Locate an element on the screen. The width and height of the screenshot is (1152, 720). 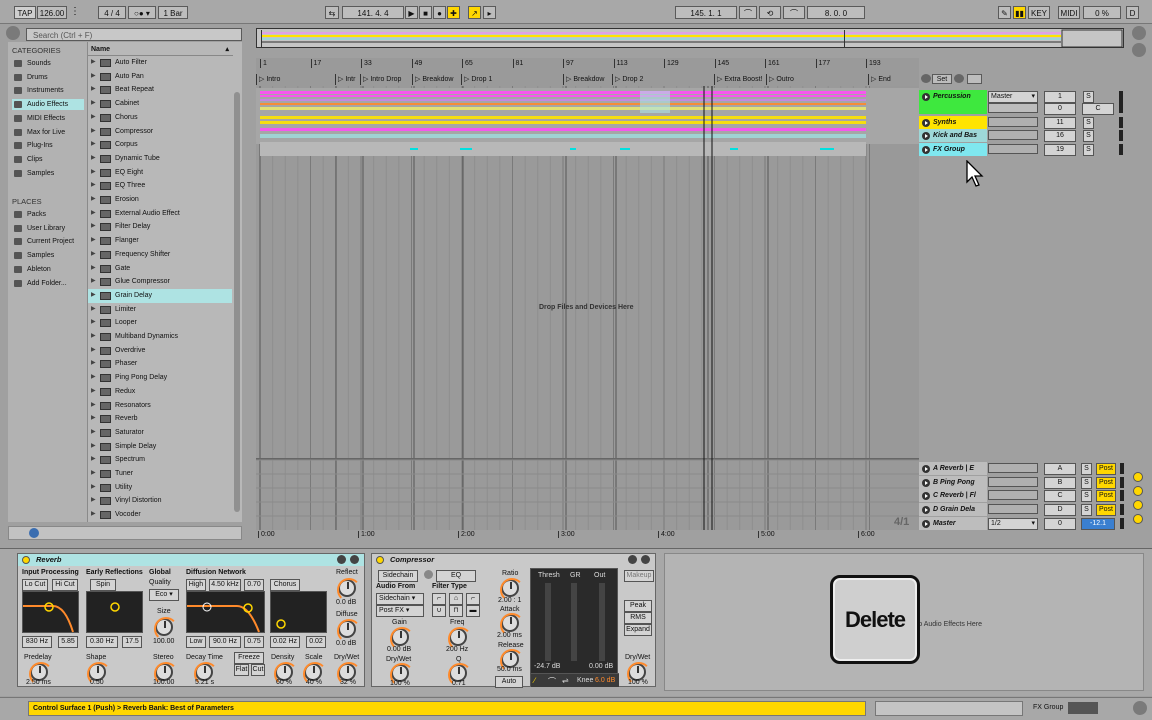
stop-icon: ■ is located at coordinates (425, 12).